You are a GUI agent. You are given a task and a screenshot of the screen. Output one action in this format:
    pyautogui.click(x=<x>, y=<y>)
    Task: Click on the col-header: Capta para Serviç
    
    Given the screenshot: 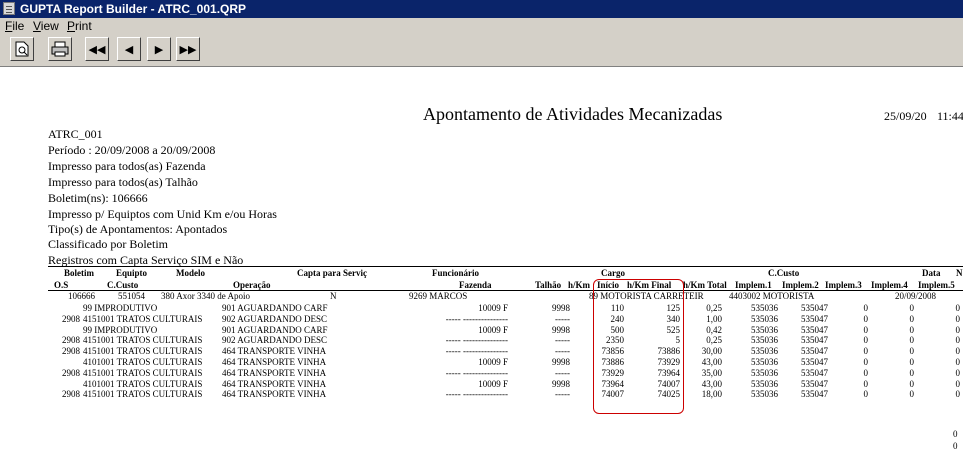 What is the action you would take?
    pyautogui.click(x=332, y=273)
    